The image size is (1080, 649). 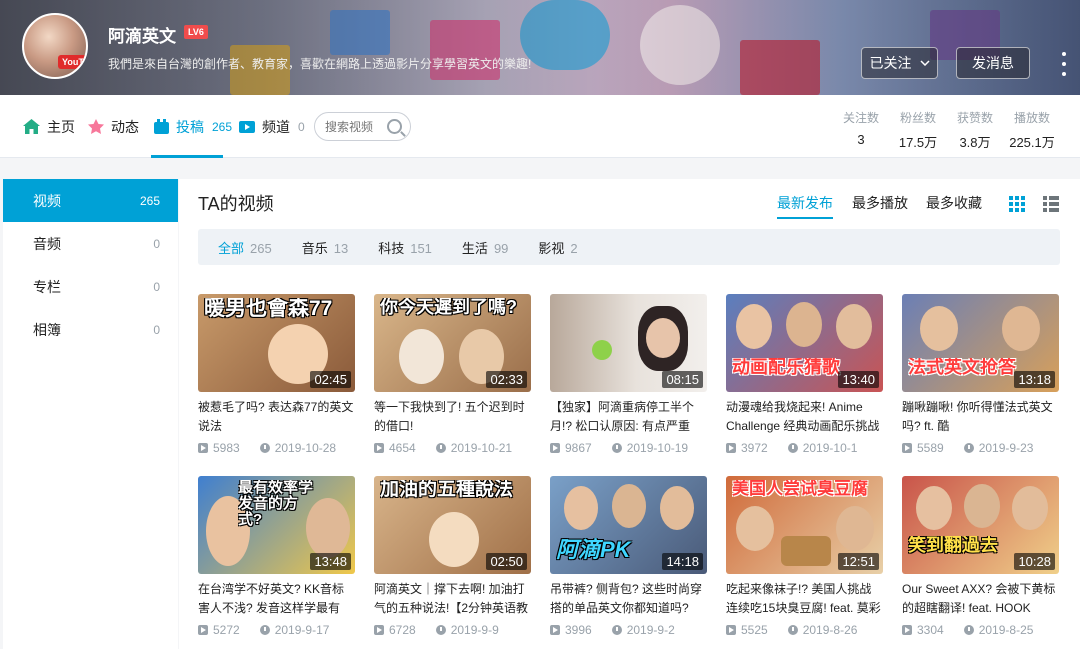 What do you see at coordinates (858, 561) in the screenshot?
I see `video-duration: 12:51` at bounding box center [858, 561].